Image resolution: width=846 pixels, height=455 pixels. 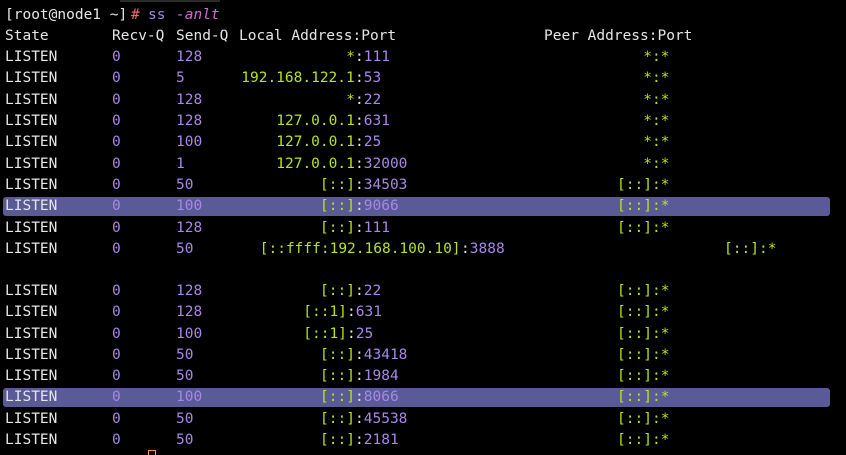 I want to click on table-row: LISTEN 0 128 127.0.0.1:631 *: *, so click(x=423, y=121).